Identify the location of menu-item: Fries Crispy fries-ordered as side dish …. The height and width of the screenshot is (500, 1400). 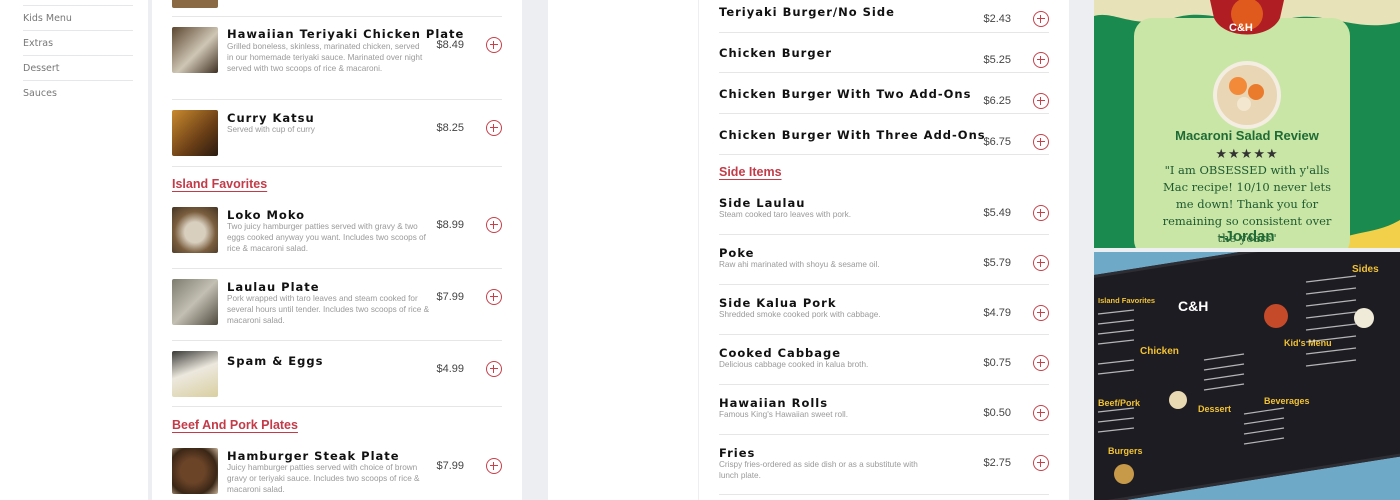
(884, 465).